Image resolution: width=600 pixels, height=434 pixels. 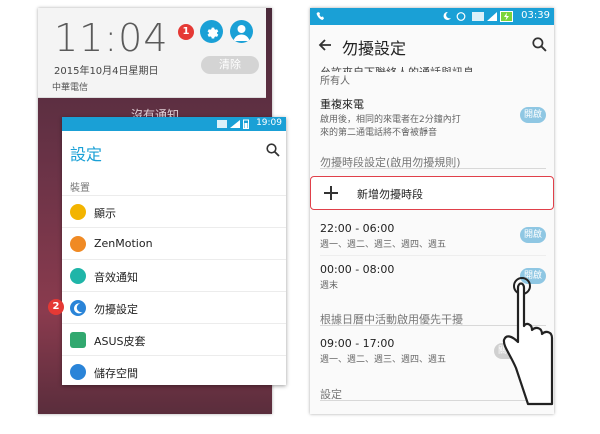 I want to click on sound-icon, so click(x=78, y=276).